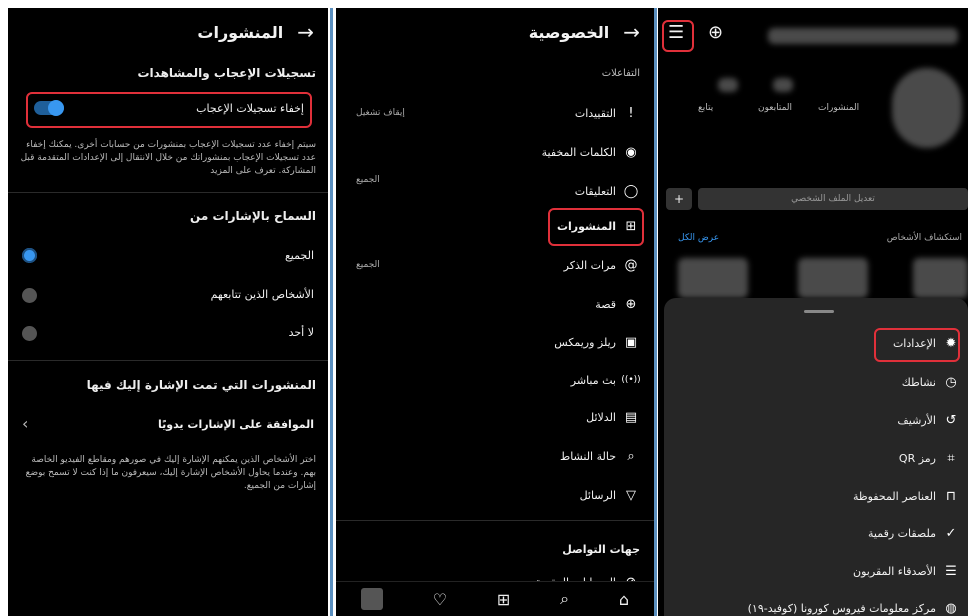  Describe the element at coordinates (951, 533) in the screenshot. I see `check-badge-icon: ✓` at that location.